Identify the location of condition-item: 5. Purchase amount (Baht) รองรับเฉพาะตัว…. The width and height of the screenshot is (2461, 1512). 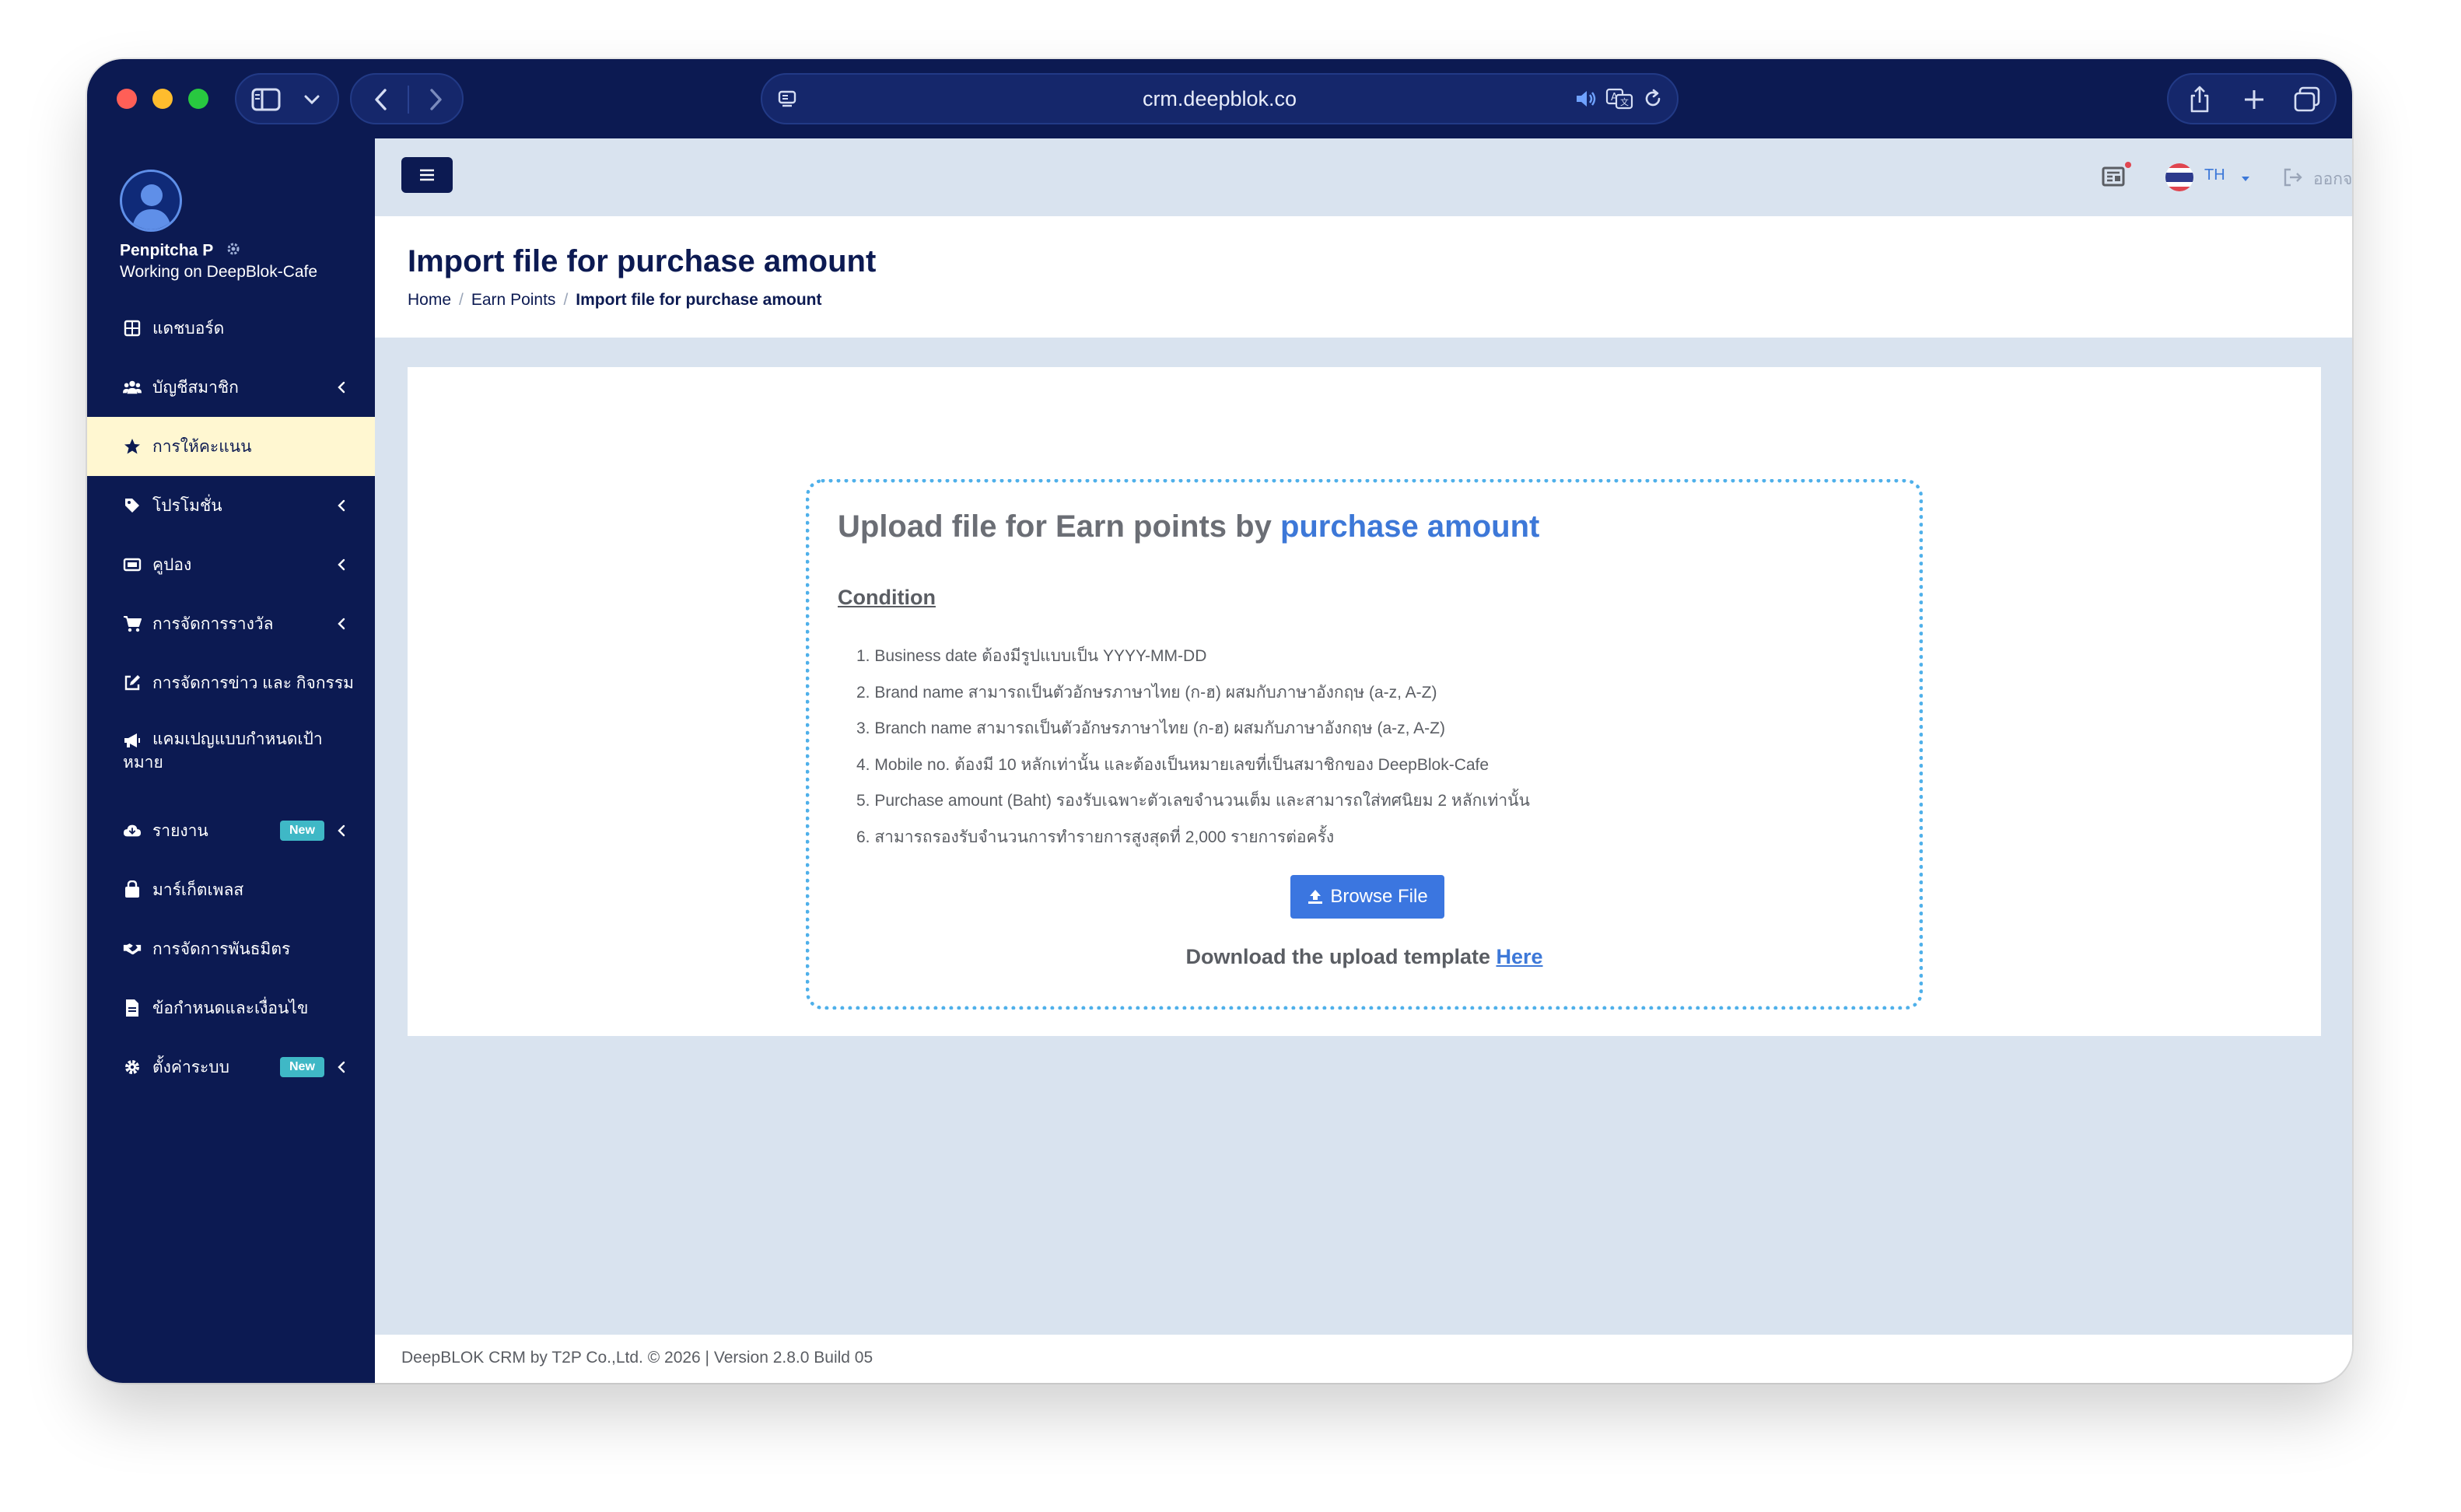
(1193, 808).